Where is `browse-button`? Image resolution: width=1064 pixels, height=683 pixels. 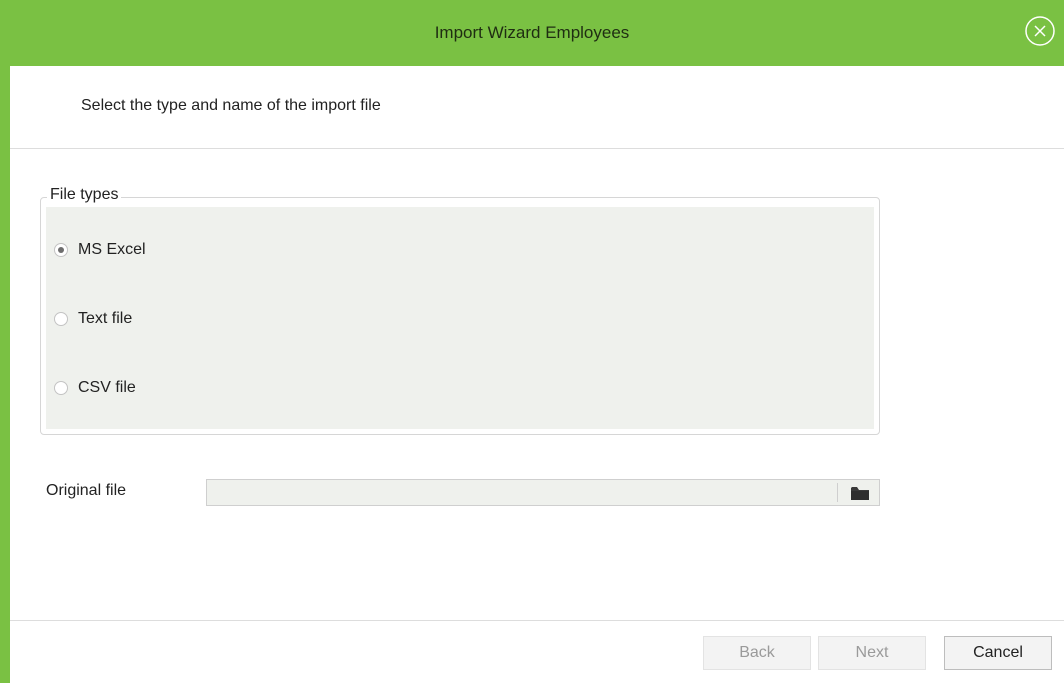
browse-button is located at coordinates (860, 492).